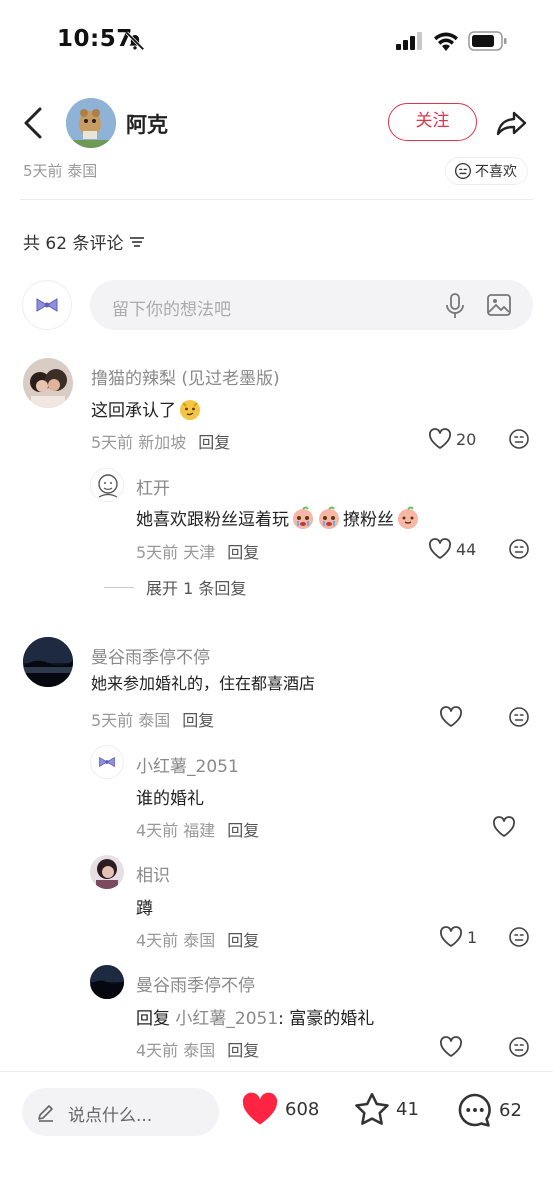 The width and height of the screenshot is (553, 1199). Describe the element at coordinates (474, 1110) in the screenshot. I see `comment-bubble-icon` at that location.